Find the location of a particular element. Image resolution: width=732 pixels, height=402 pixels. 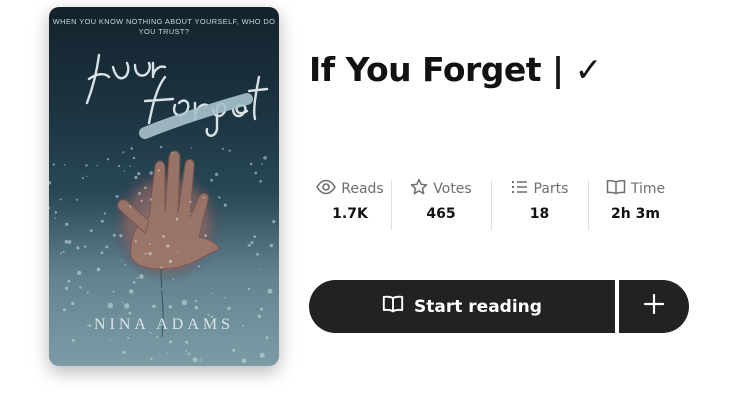

start-reading-button: Start reading is located at coordinates (462, 306).